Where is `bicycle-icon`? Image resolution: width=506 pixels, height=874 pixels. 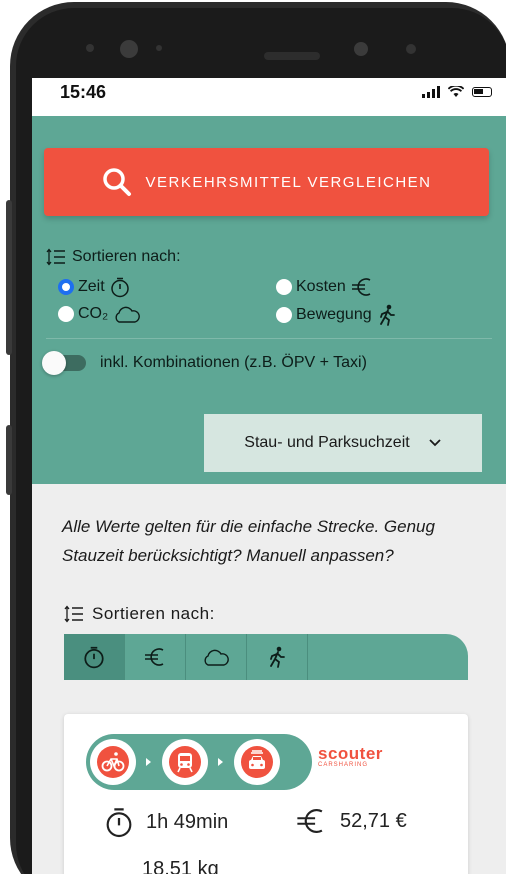
bicycle-icon is located at coordinates (113, 762).